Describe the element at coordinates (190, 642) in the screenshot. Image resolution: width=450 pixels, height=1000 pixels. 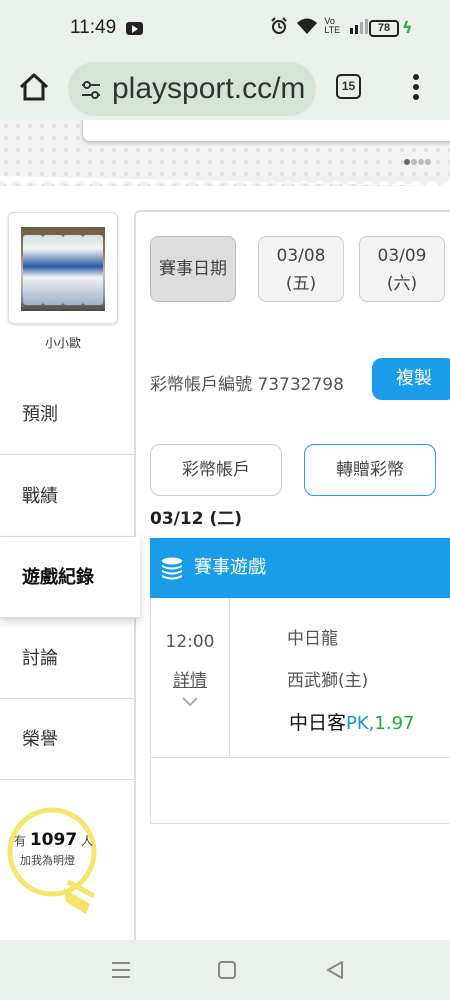
I see `game-time: 12:00` at that location.